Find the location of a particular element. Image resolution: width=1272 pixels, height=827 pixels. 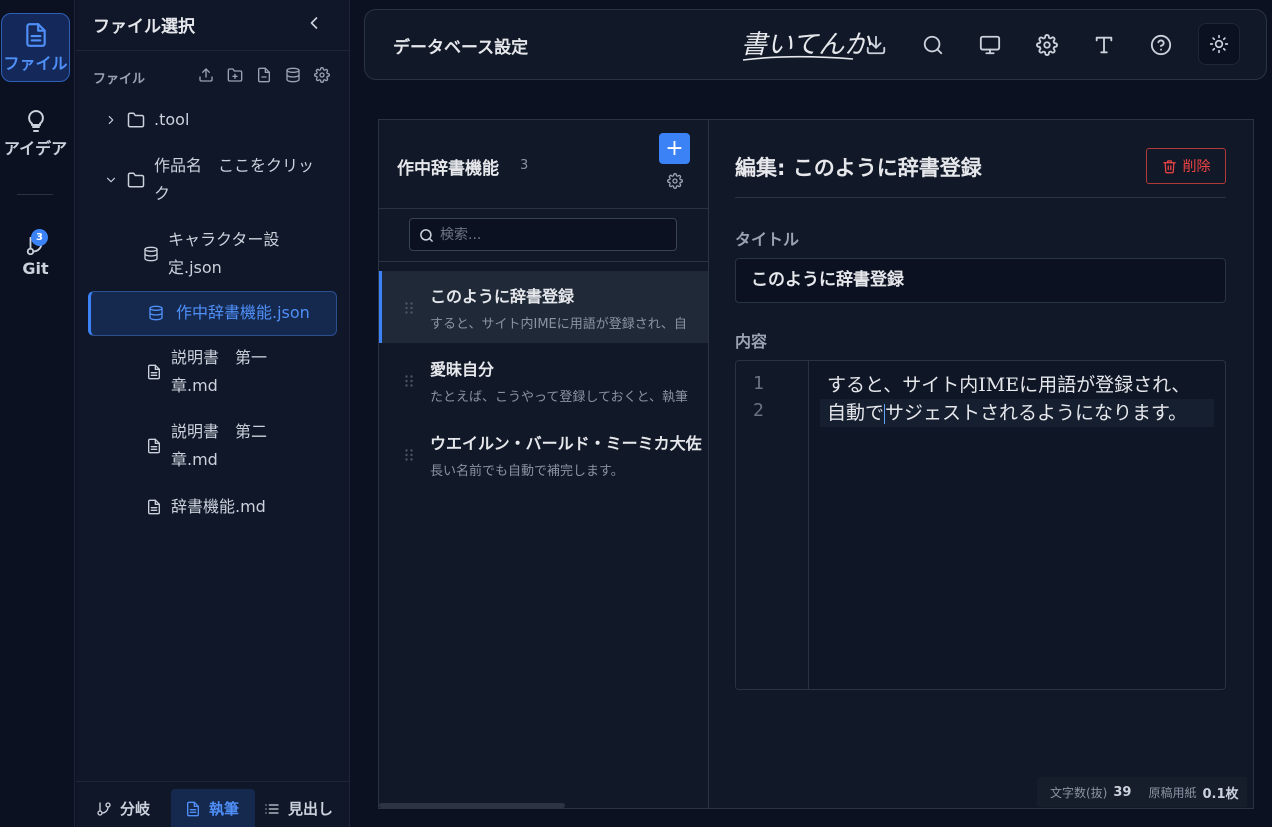

title-field: このように辞書登録 is located at coordinates (980, 280).